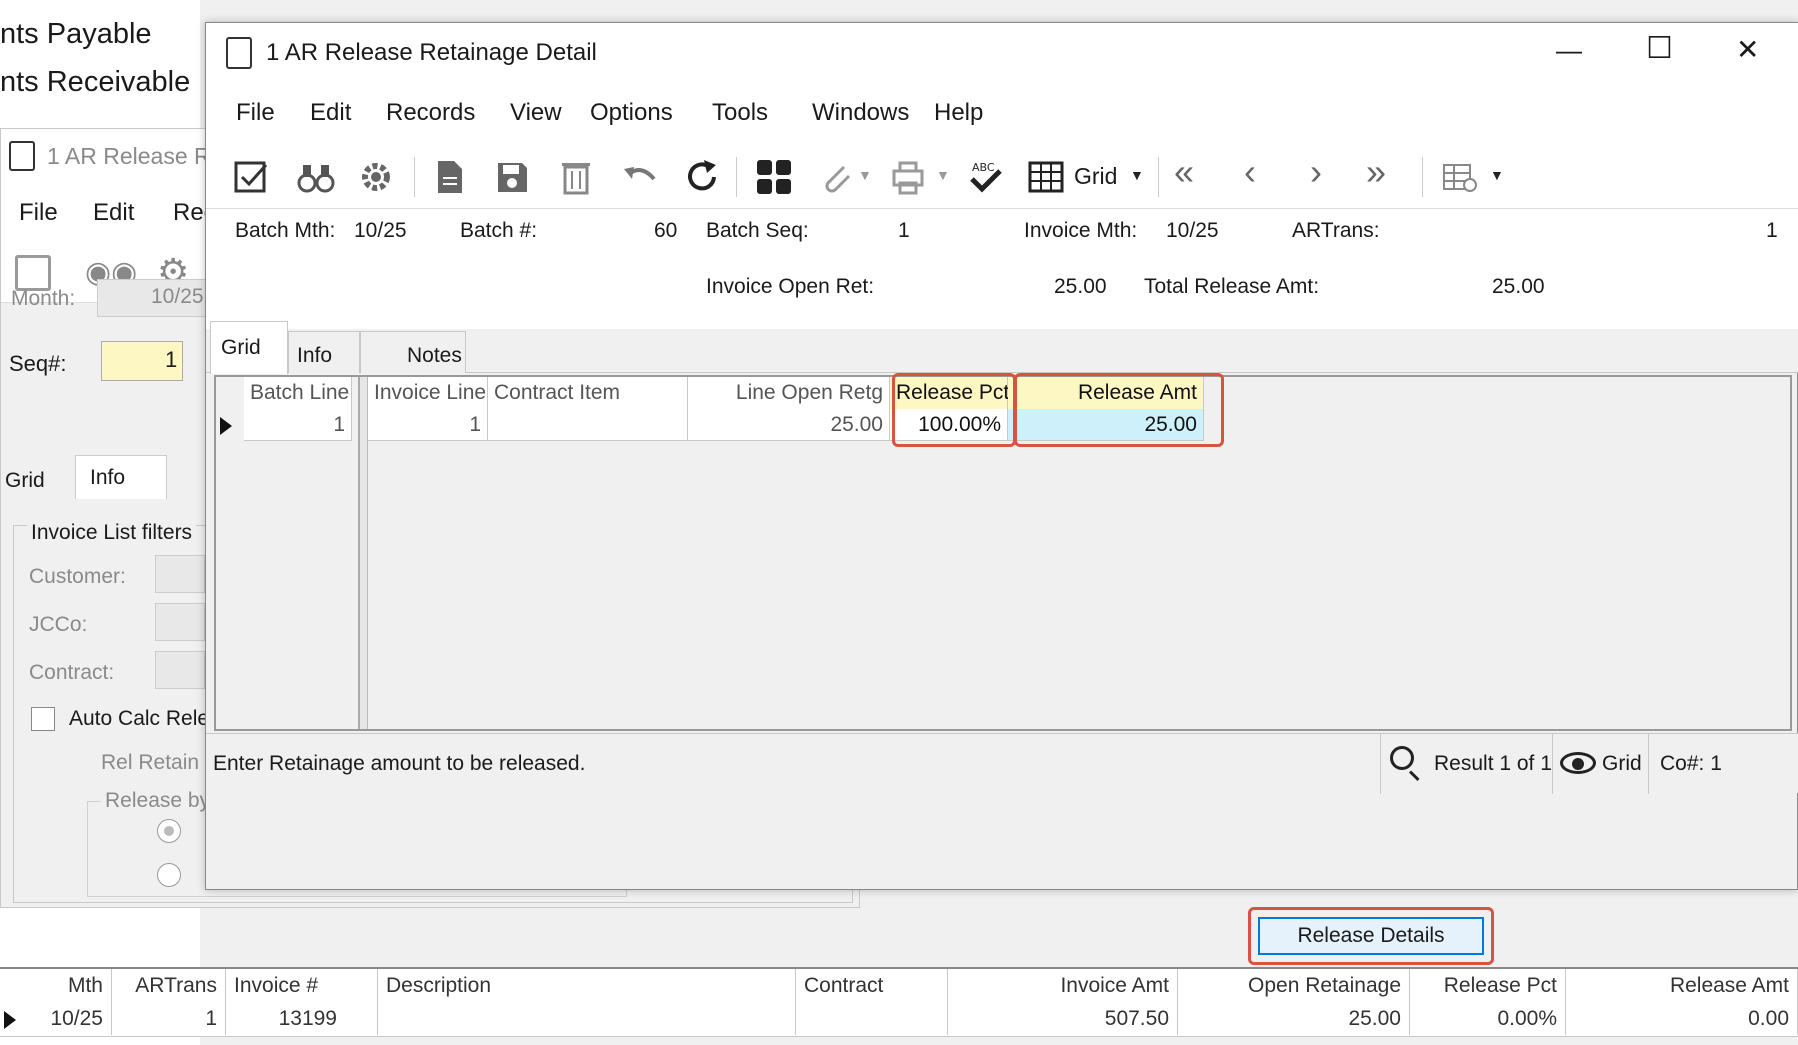 This screenshot has height=1045, width=1798. What do you see at coordinates (790, 286) in the screenshot?
I see `invoice-open-ret-label: Invoice Open Ret:` at bounding box center [790, 286].